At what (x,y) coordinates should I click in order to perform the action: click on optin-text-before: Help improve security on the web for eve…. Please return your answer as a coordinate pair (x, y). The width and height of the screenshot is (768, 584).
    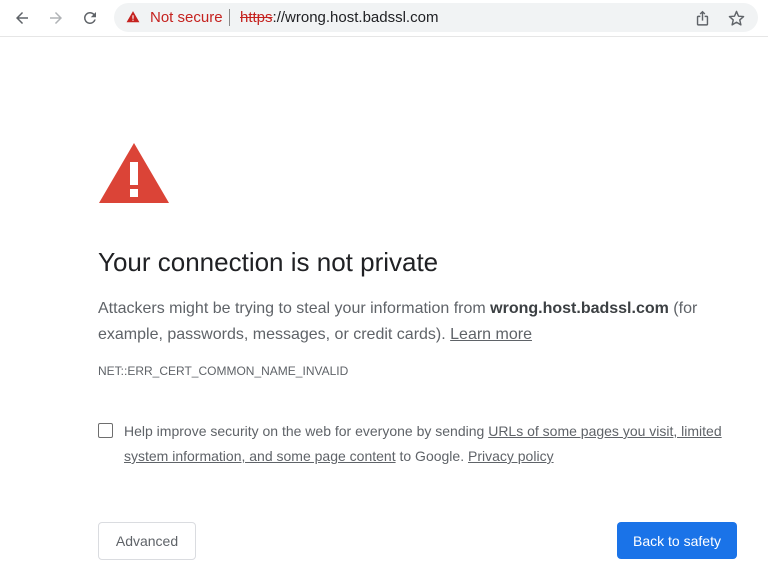
    Looking at the image, I should click on (306, 431).